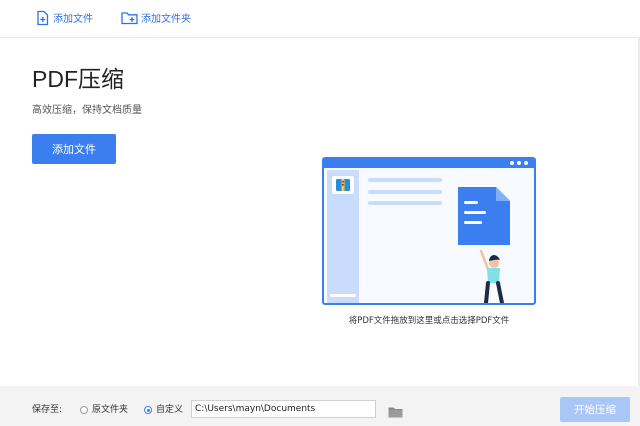 Image resolution: width=640 pixels, height=426 pixels. Describe the element at coordinates (148, 410) in the screenshot. I see `radio-custom-dot` at that location.